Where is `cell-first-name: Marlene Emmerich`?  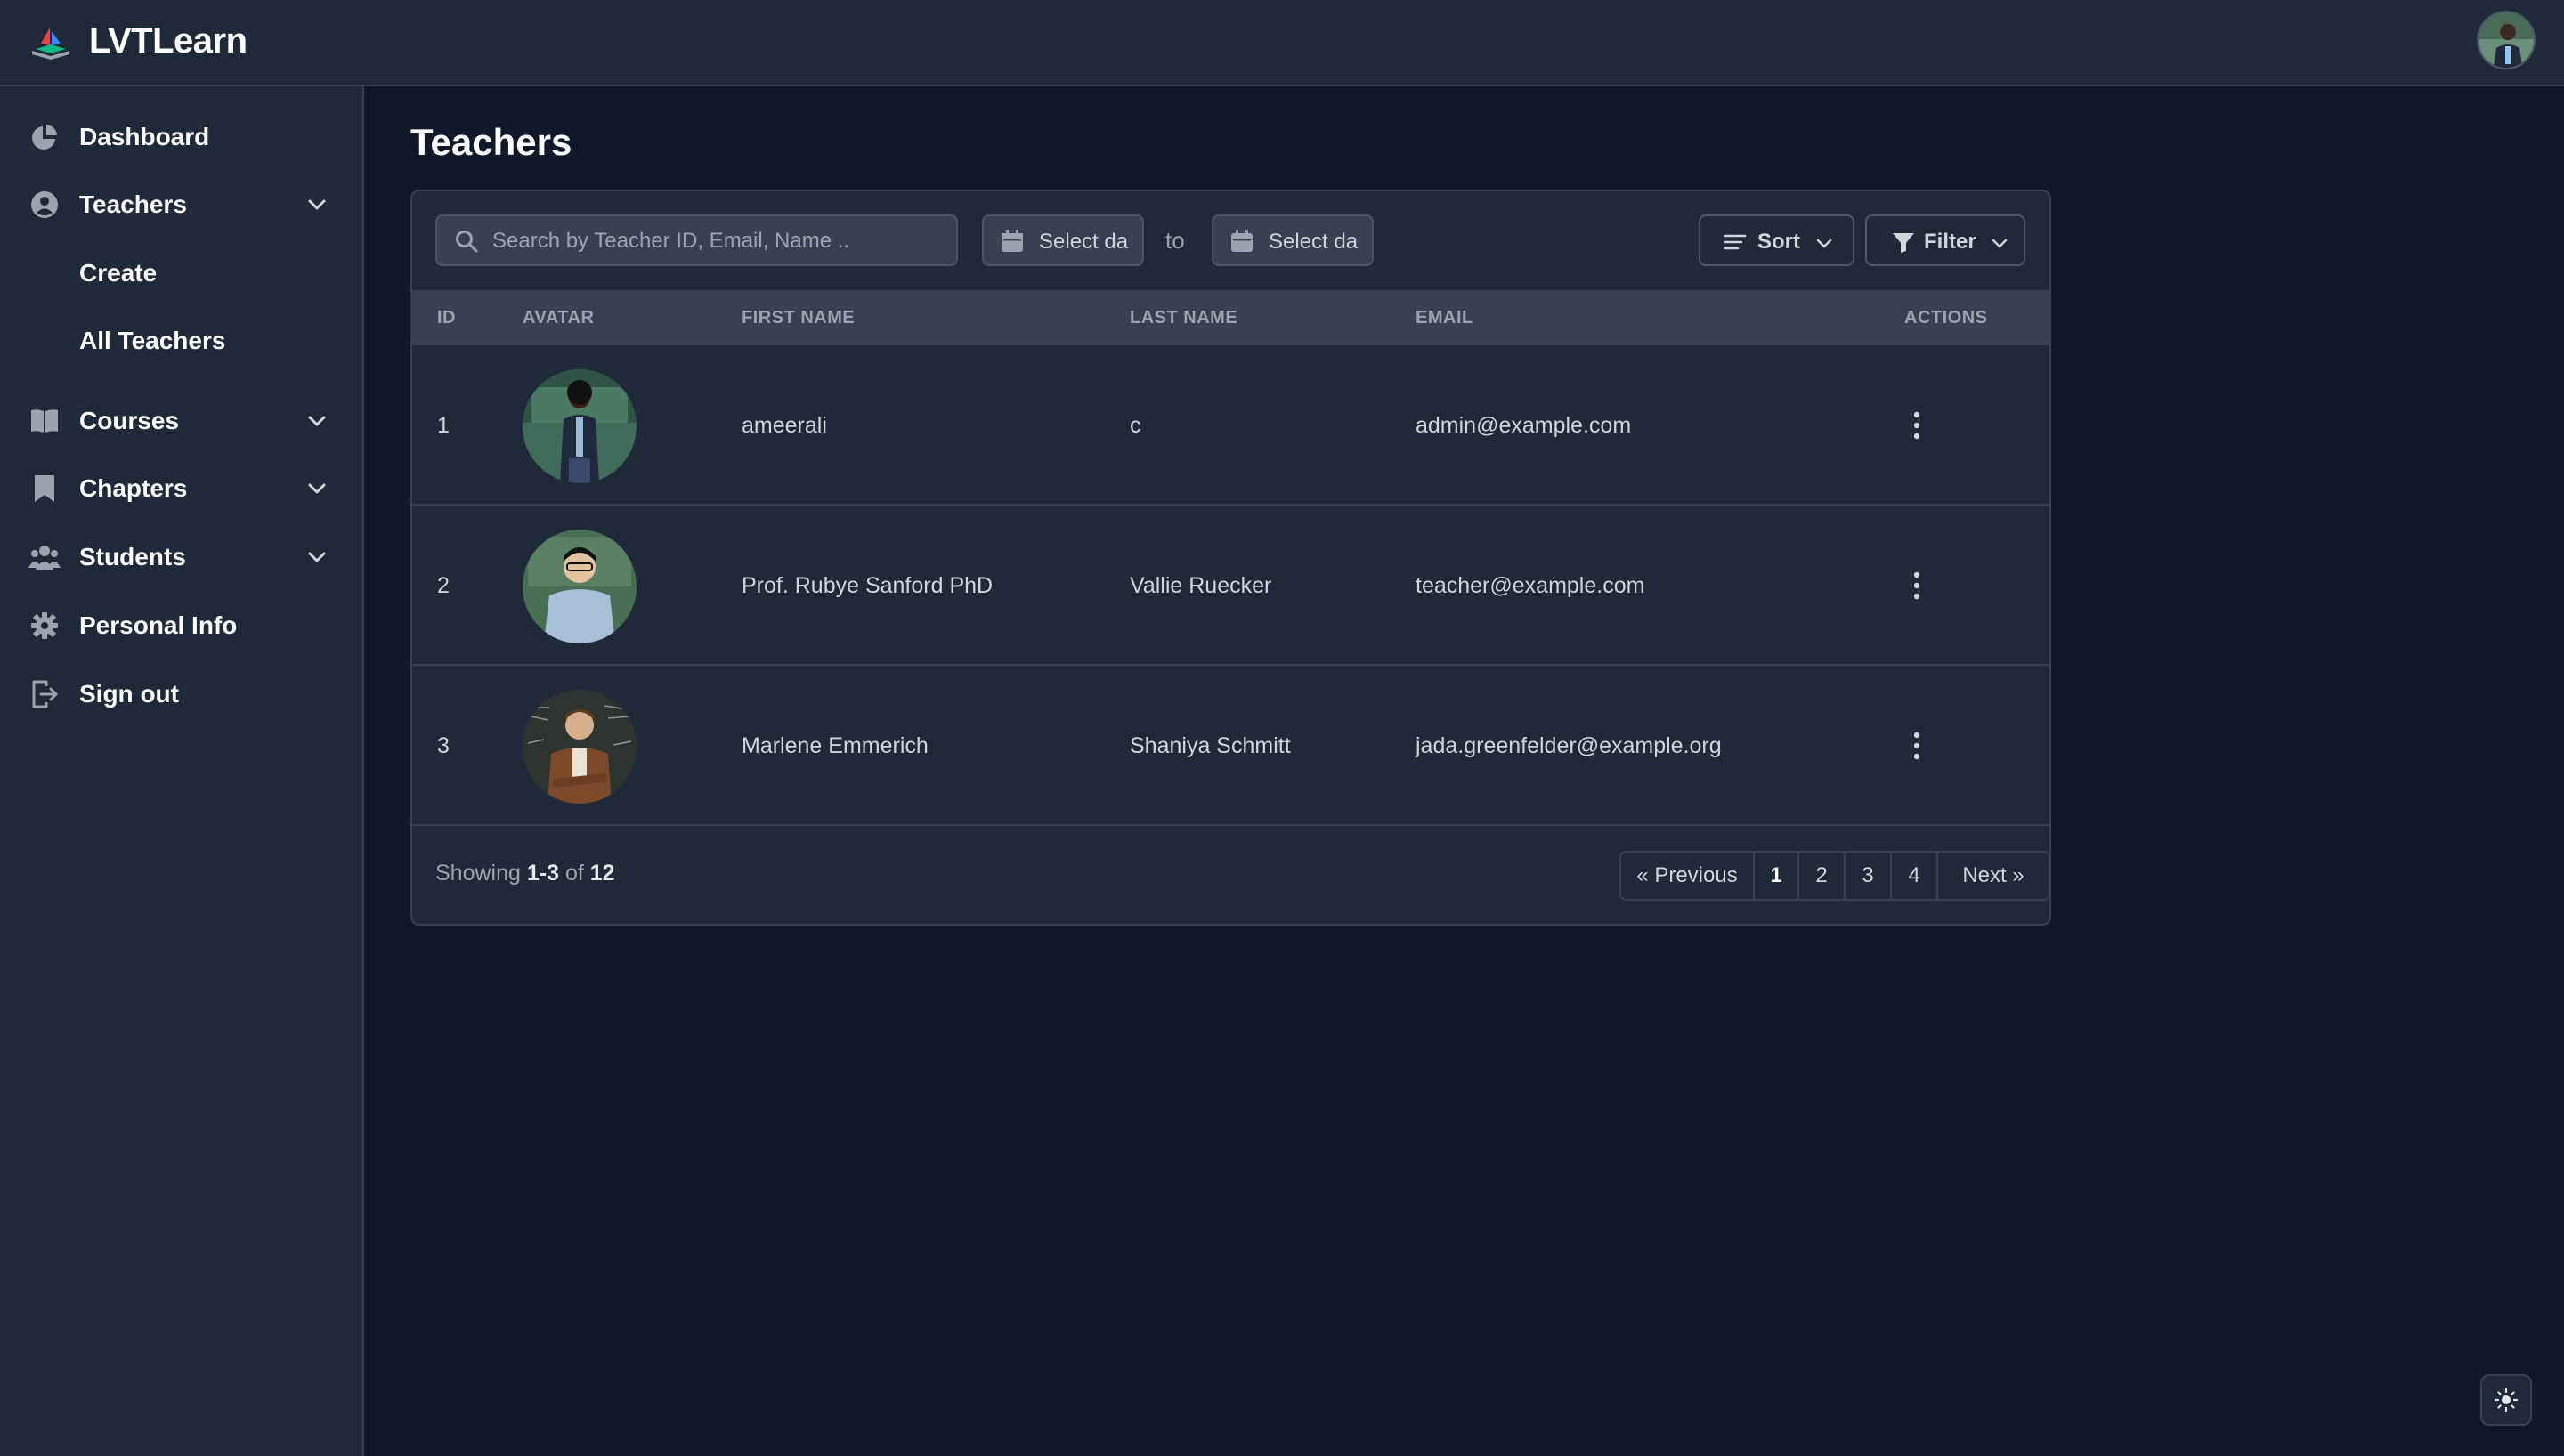 cell-first-name: Marlene Emmerich is located at coordinates (835, 745).